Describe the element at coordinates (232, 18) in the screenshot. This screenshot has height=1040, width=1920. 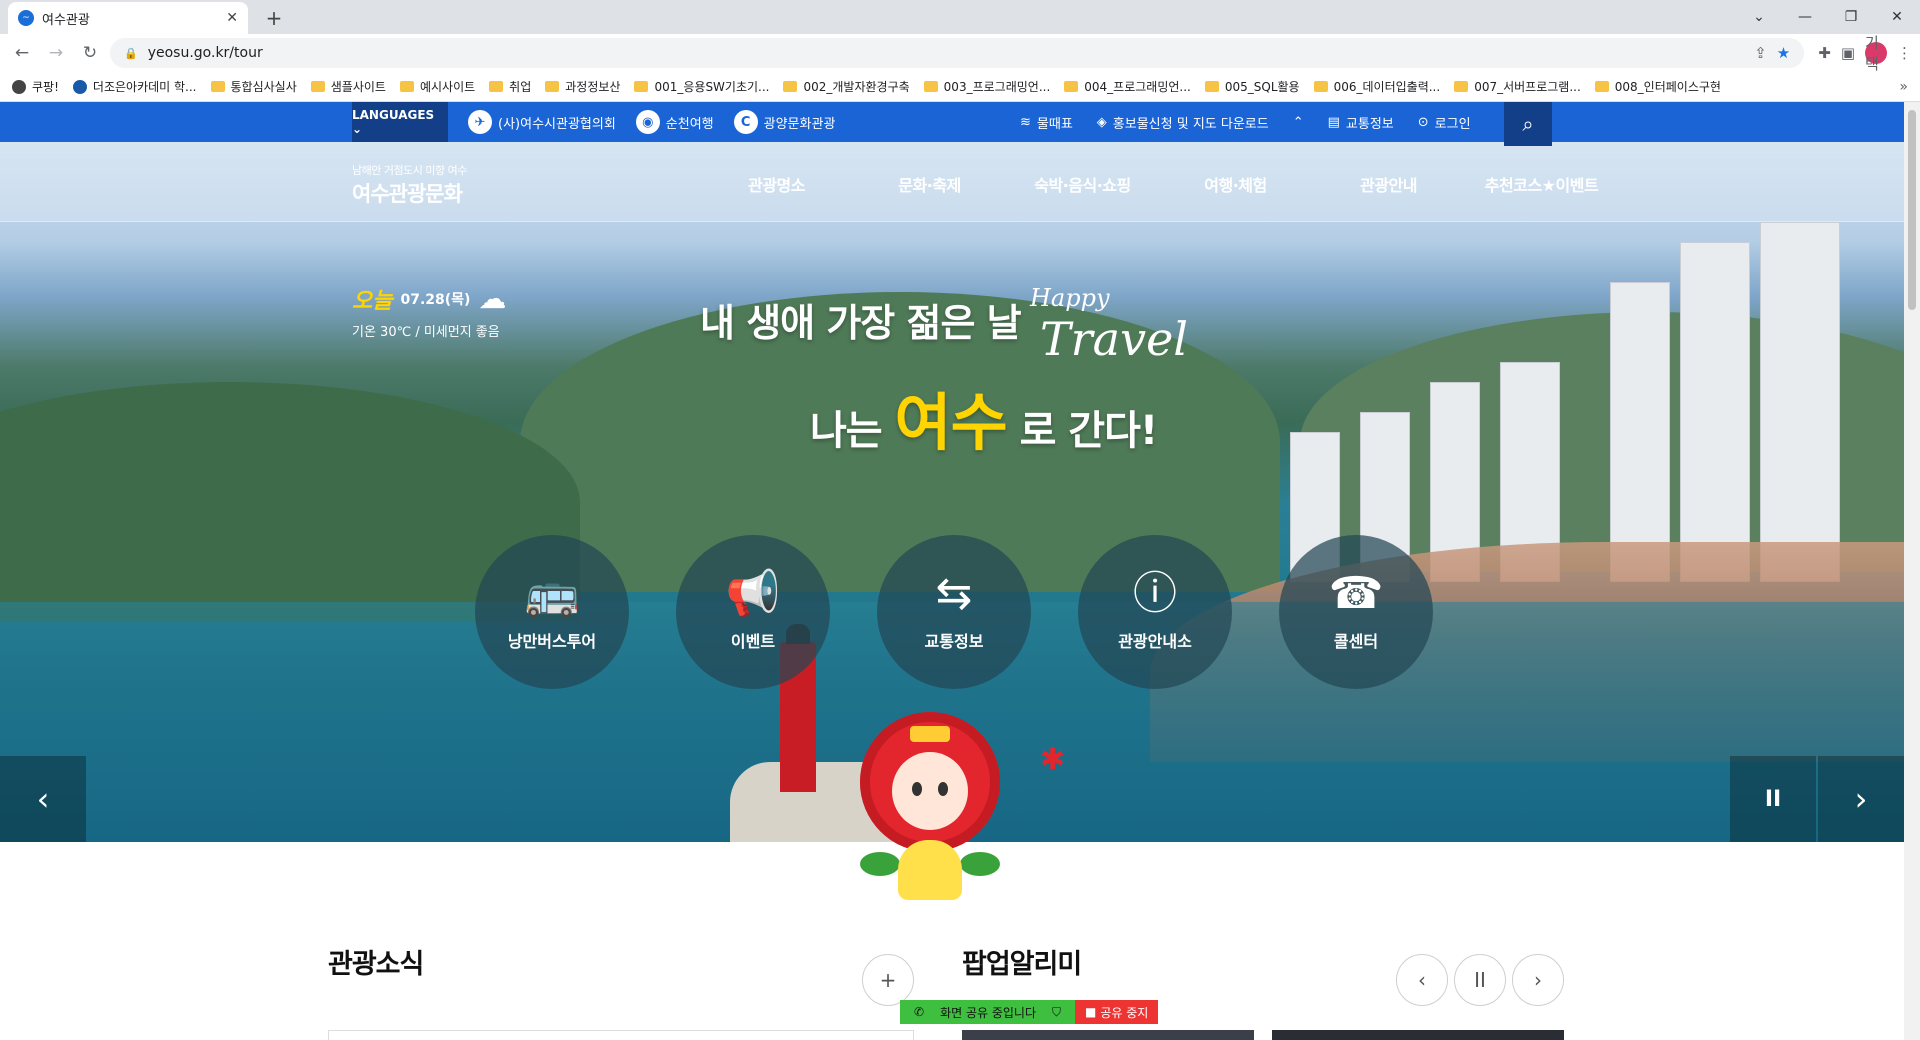
I see `close-tab-icon: ✕` at that location.